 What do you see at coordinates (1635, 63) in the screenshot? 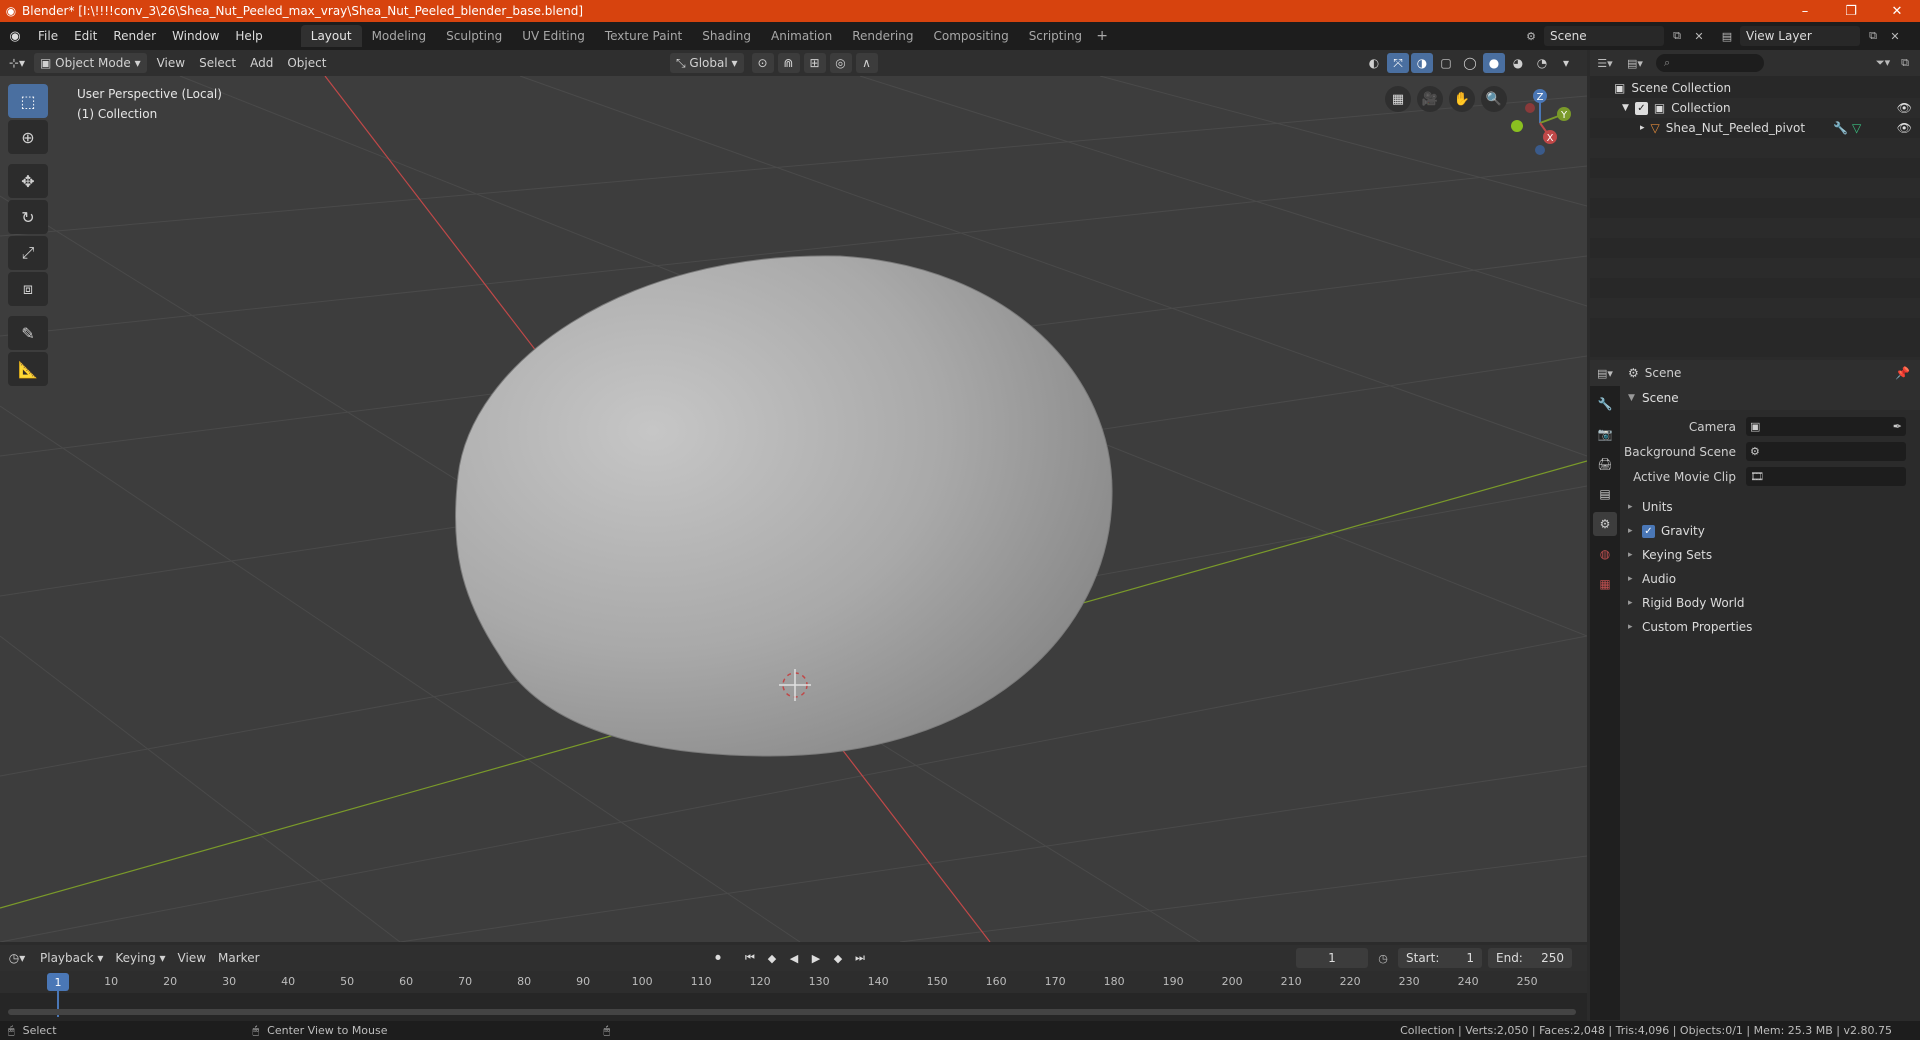
I see `display-mode-icon: ▤▾` at bounding box center [1635, 63].